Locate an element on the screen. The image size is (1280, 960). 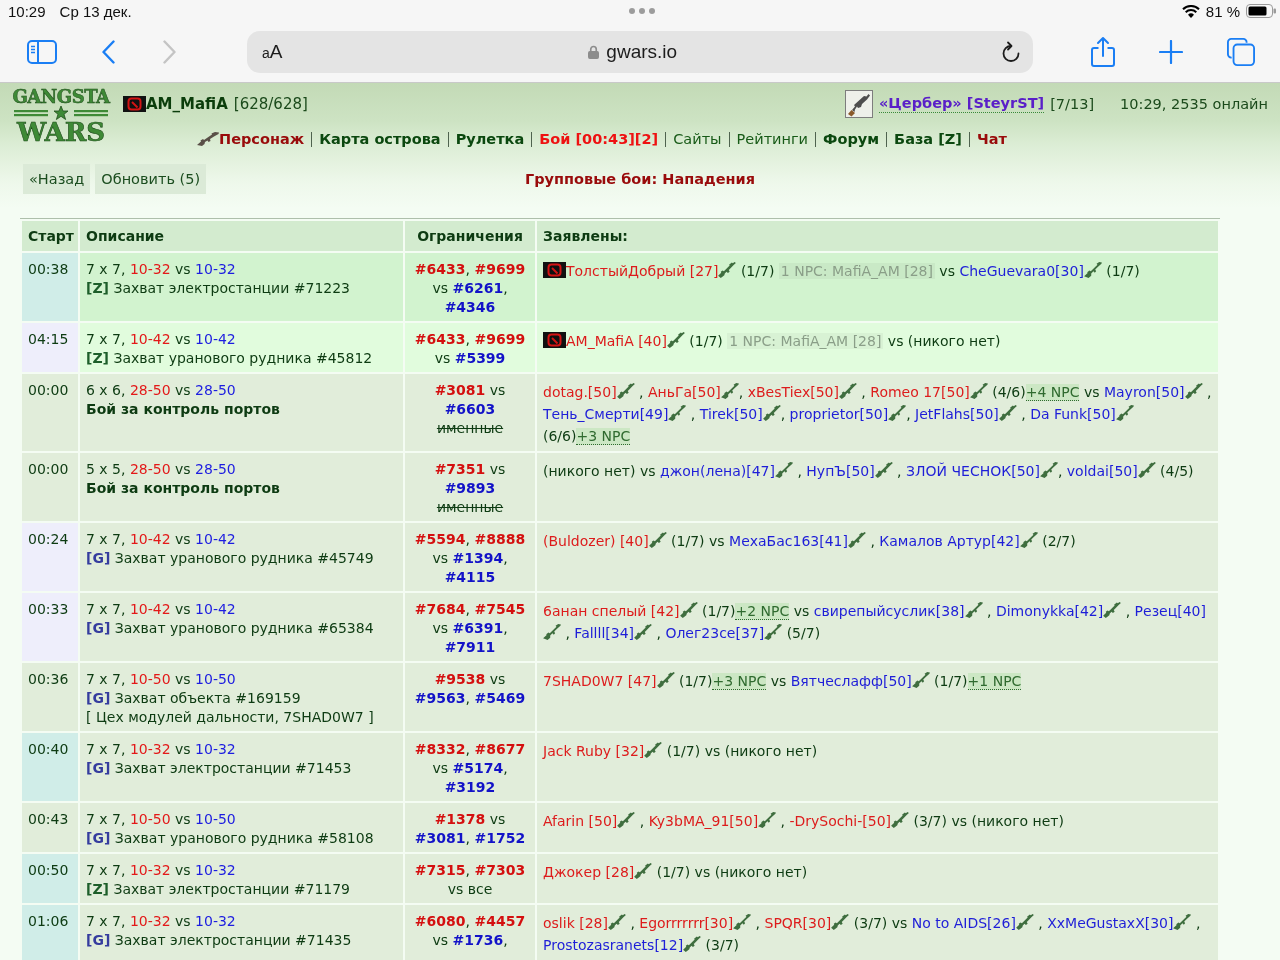
weapon-link: «Цербер» [SteyrST] is located at coordinates (962, 104).